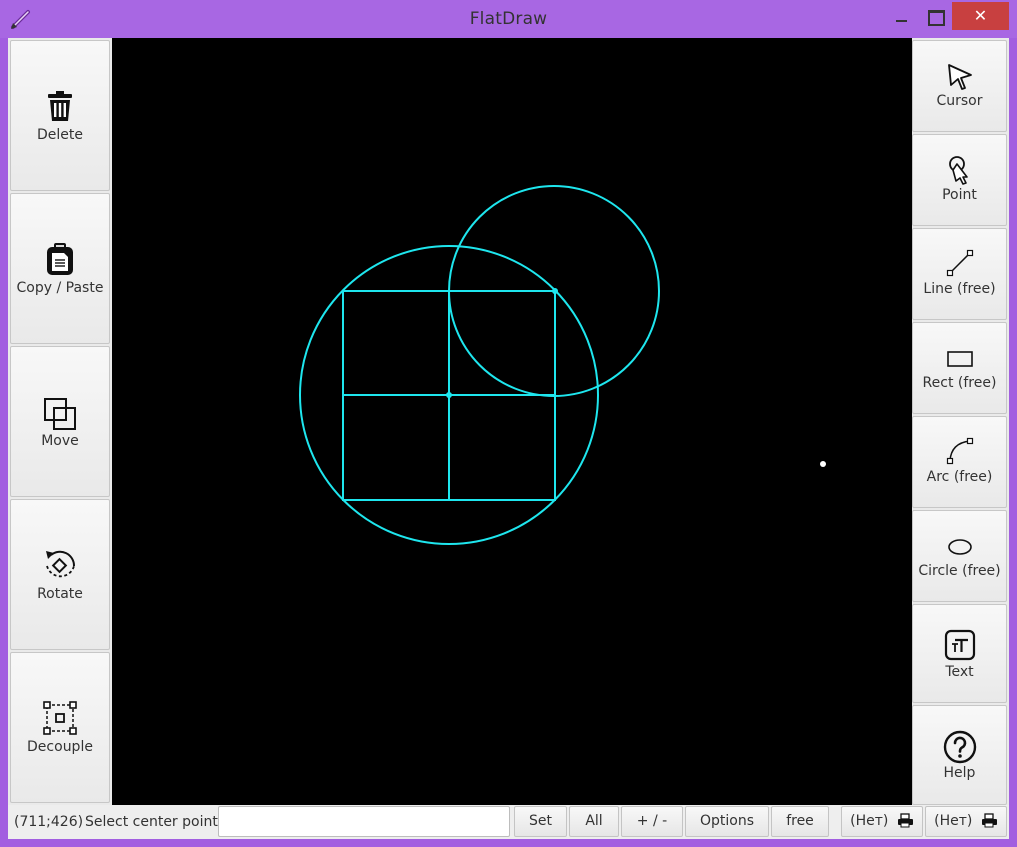  Describe the element at coordinates (953, 821) in the screenshot. I see `layer-select-2-label: (Нет)` at that location.